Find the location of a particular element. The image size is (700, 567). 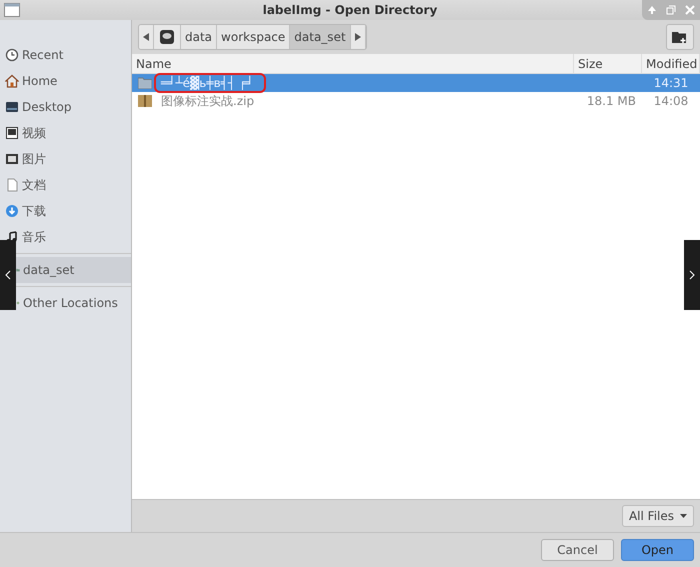

path-button: data_set is located at coordinates (320, 37).